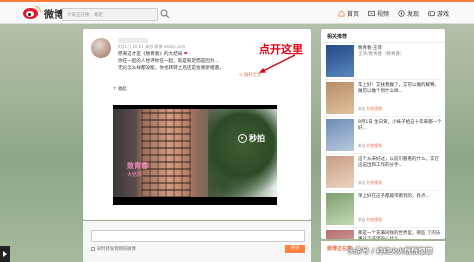 This screenshot has width=474, height=262. I want to click on nav-game: 游戏, so click(438, 13).